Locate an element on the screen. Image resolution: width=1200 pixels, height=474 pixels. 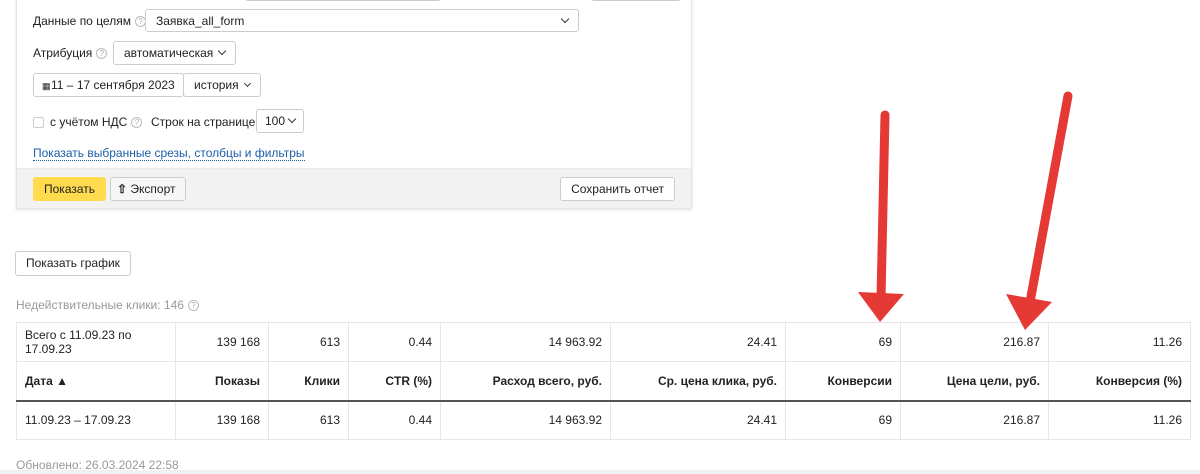
goals-value: Заявка_all_form is located at coordinates (200, 21).